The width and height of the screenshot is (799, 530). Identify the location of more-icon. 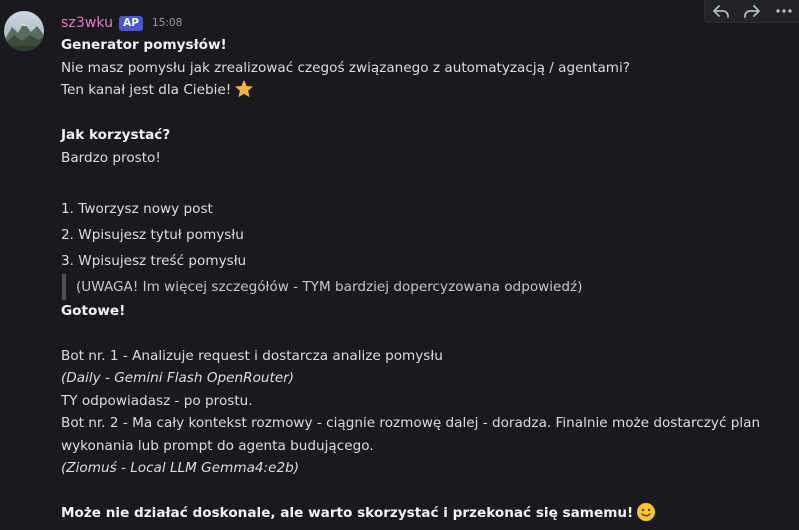
(784, 11).